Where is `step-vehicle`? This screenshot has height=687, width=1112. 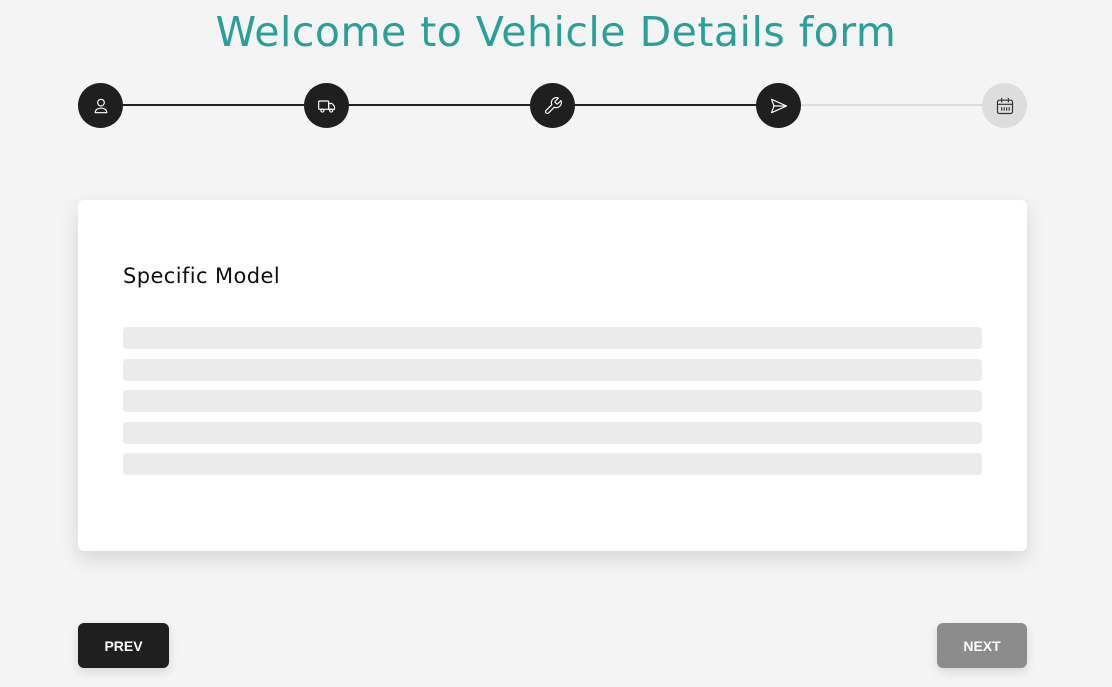
step-vehicle is located at coordinates (326, 105).